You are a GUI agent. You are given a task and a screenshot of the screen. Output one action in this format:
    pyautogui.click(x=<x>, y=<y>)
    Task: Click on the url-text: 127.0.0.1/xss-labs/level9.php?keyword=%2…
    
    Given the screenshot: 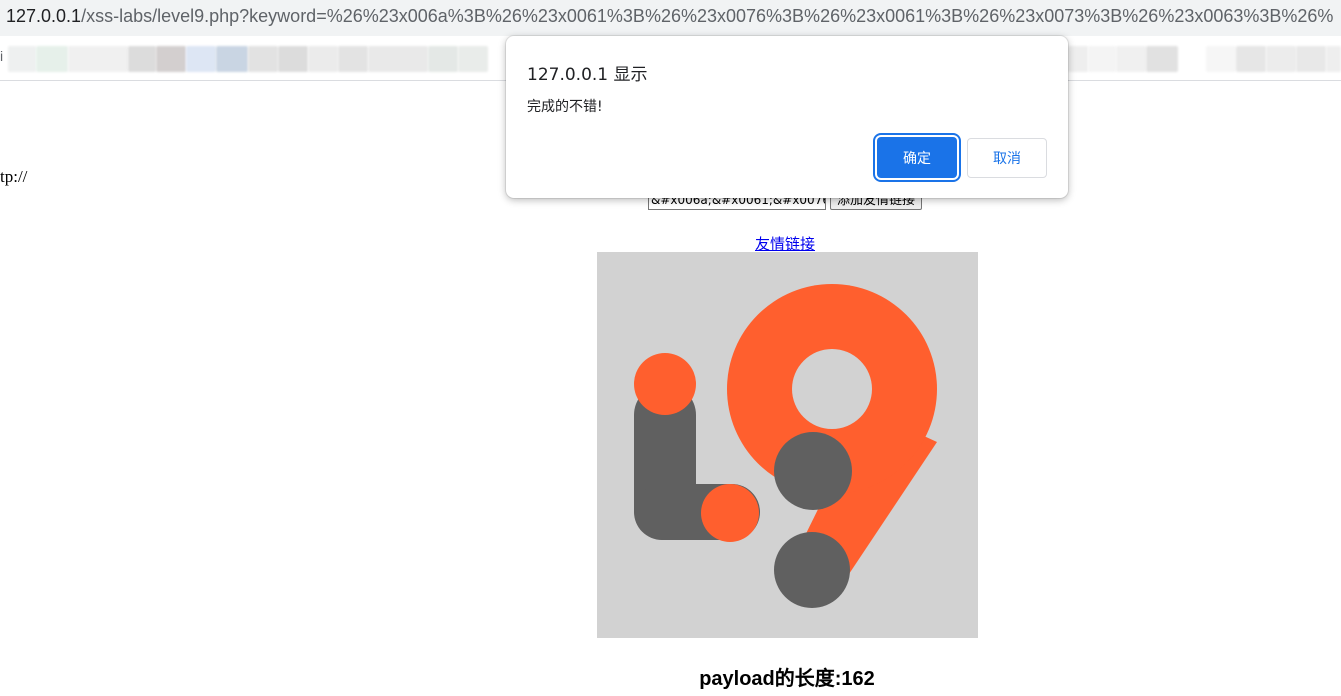 What is the action you would take?
    pyautogui.click(x=669, y=16)
    